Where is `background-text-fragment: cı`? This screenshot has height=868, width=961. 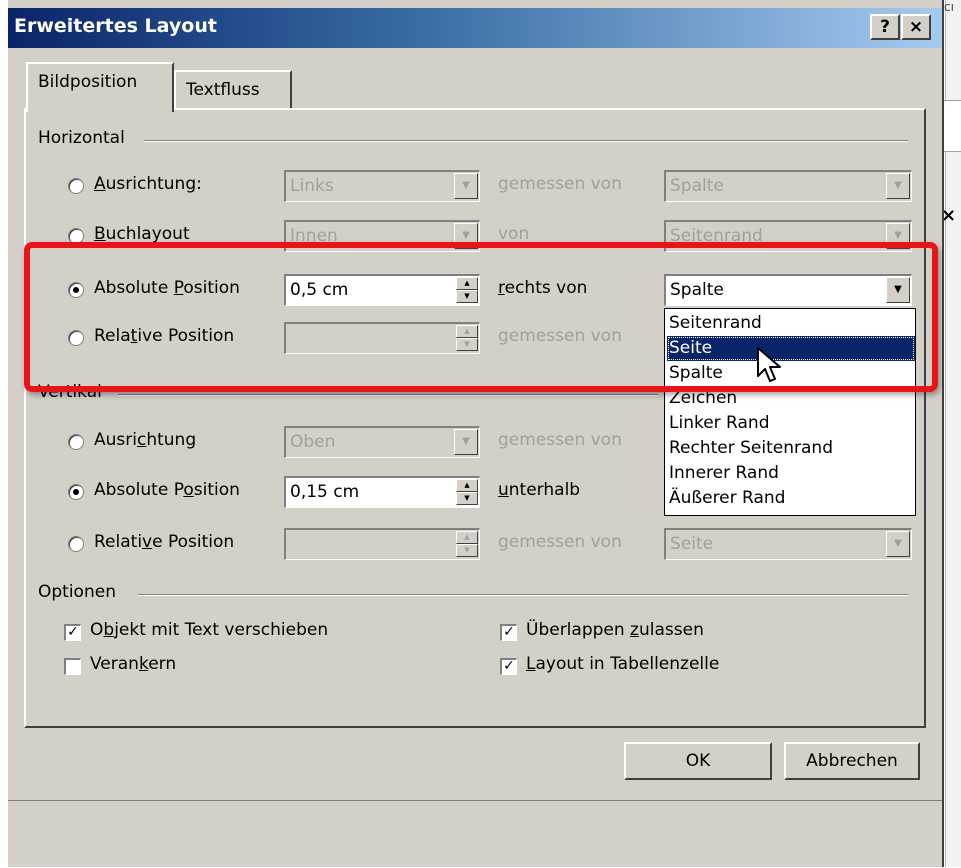 background-text-fragment: cı is located at coordinates (949, 7).